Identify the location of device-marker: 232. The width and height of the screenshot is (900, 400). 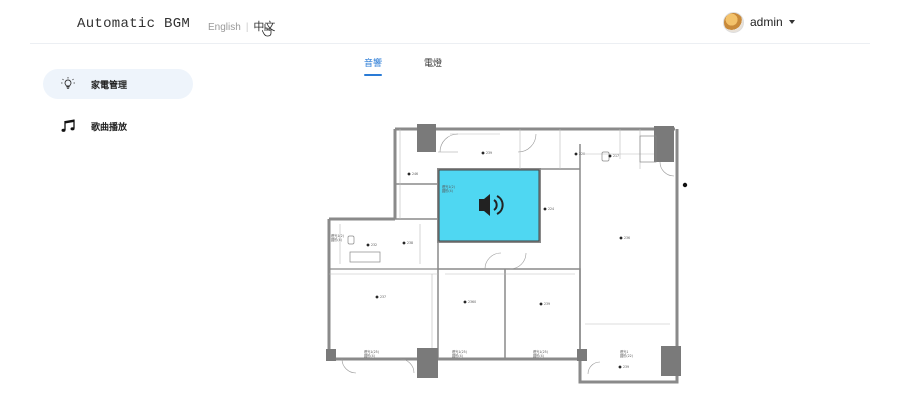
(371, 245).